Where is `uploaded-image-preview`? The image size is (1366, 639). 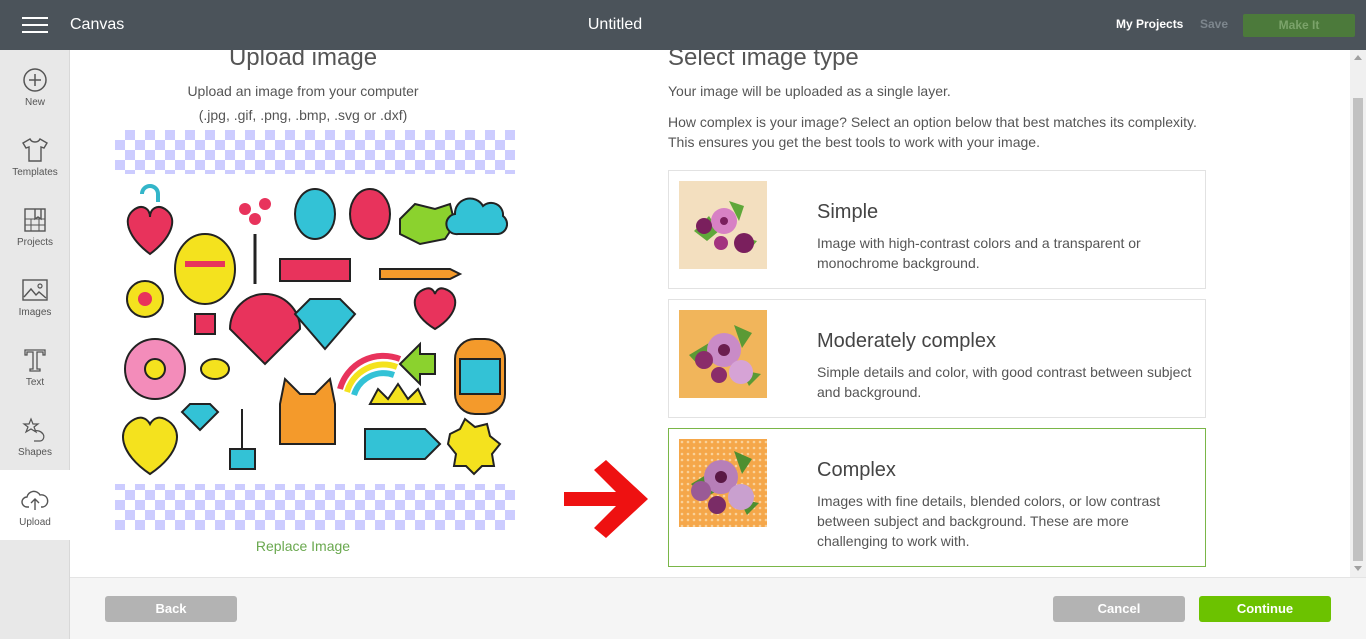 uploaded-image-preview is located at coordinates (315, 329).